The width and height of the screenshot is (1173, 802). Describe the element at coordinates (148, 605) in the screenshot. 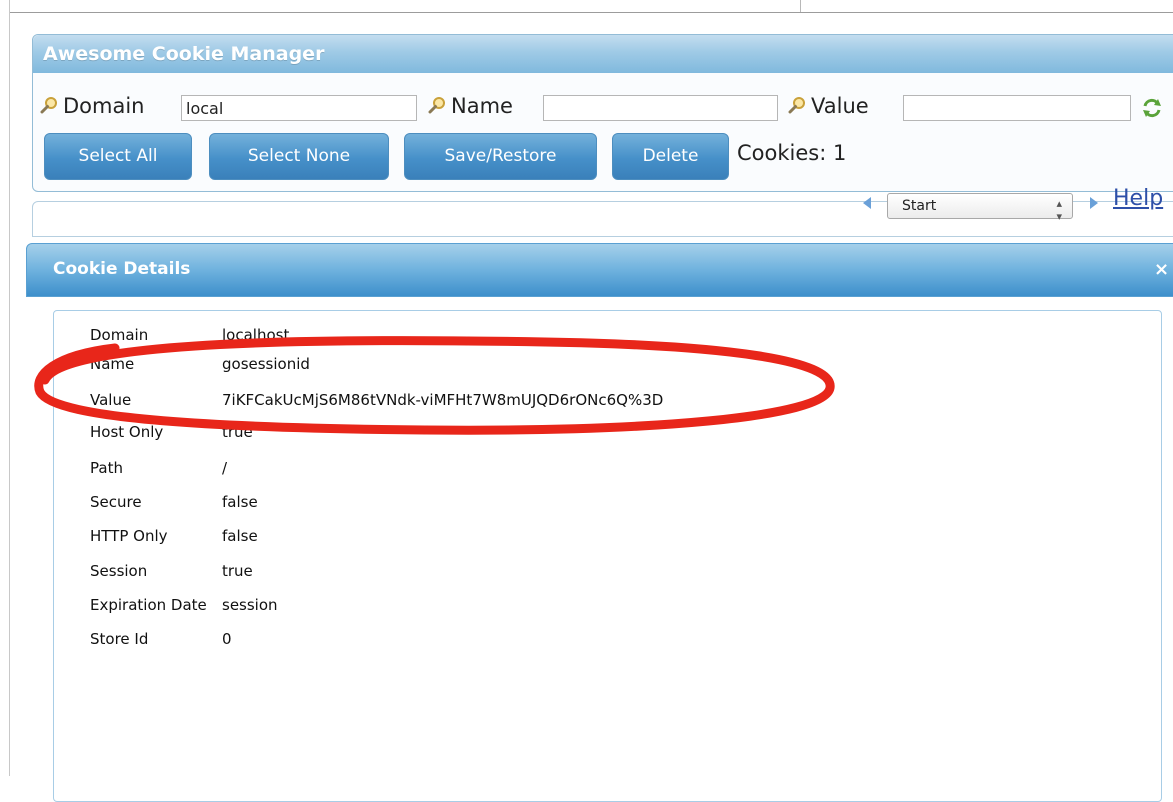

I see `detail-label: Expiration Date` at that location.